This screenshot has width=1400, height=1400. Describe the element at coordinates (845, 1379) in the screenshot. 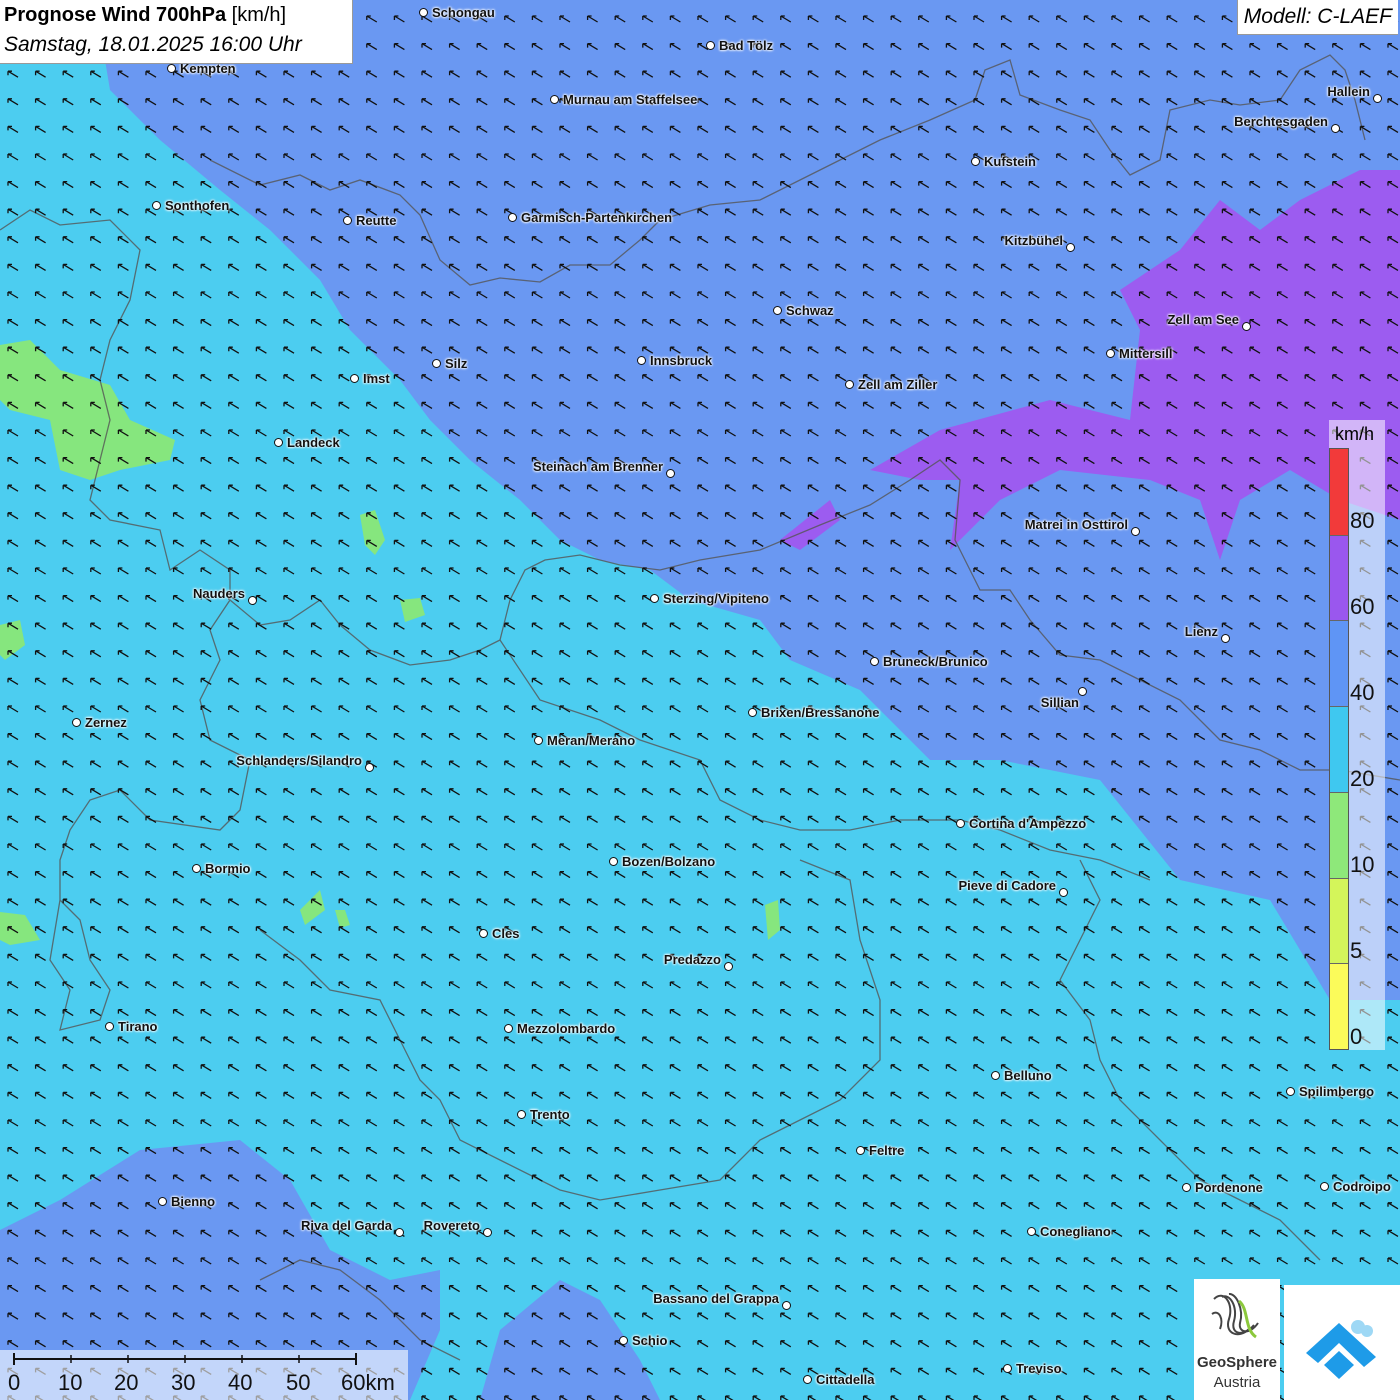

I see `city-label: Cittadella` at that location.